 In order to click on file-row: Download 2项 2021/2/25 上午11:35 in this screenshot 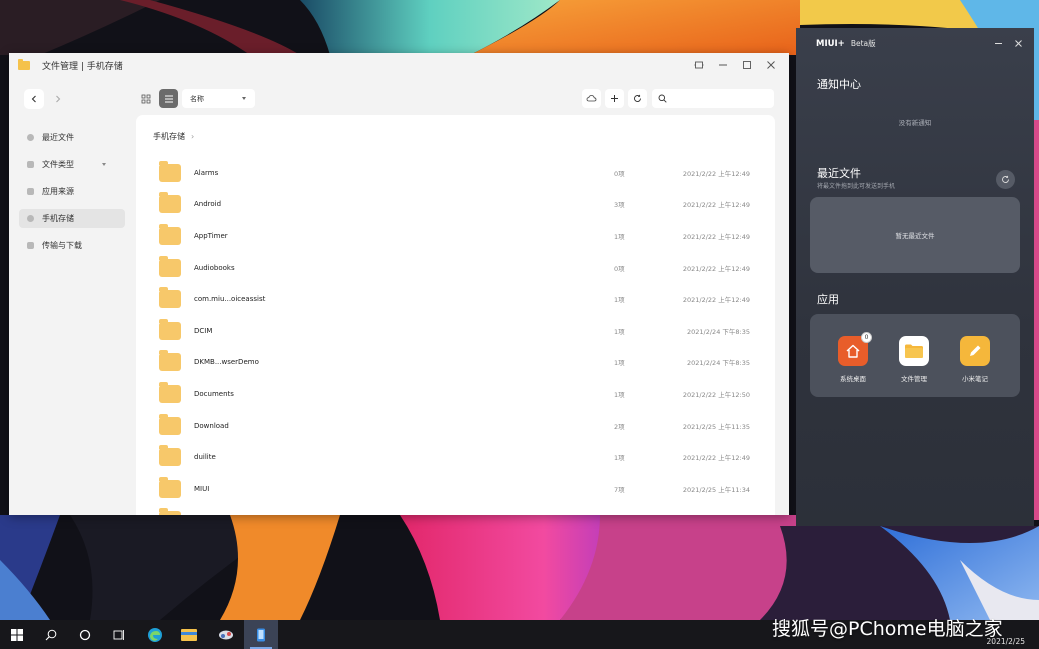, I will do `click(455, 426)`.